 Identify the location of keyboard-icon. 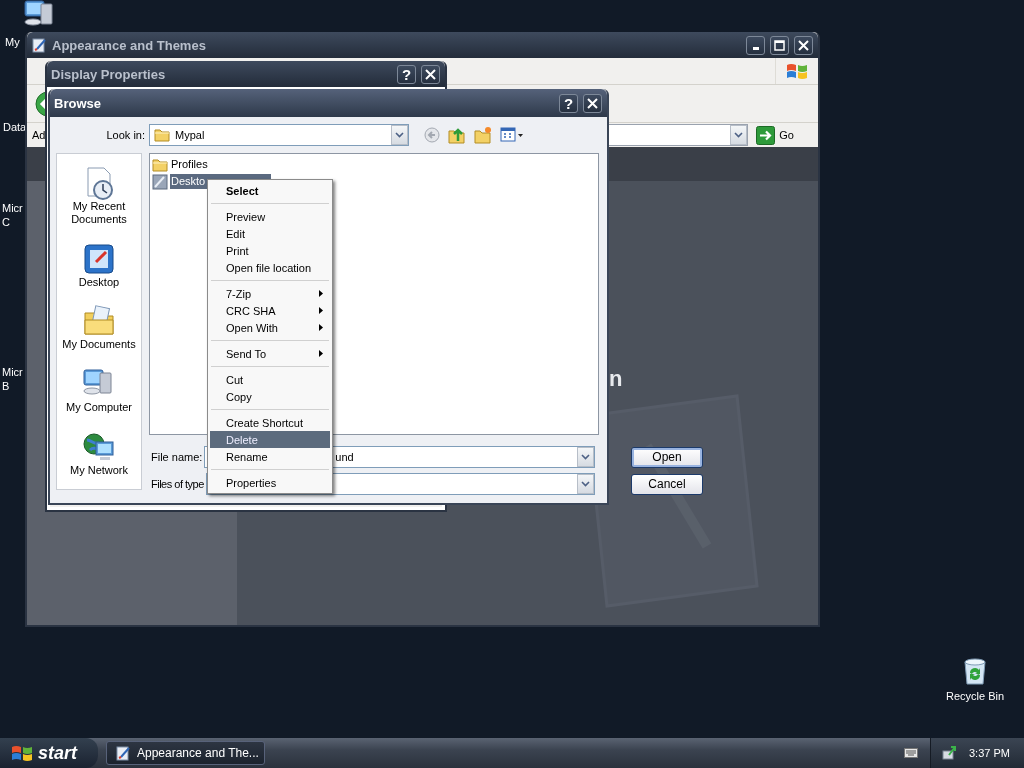
(911, 753).